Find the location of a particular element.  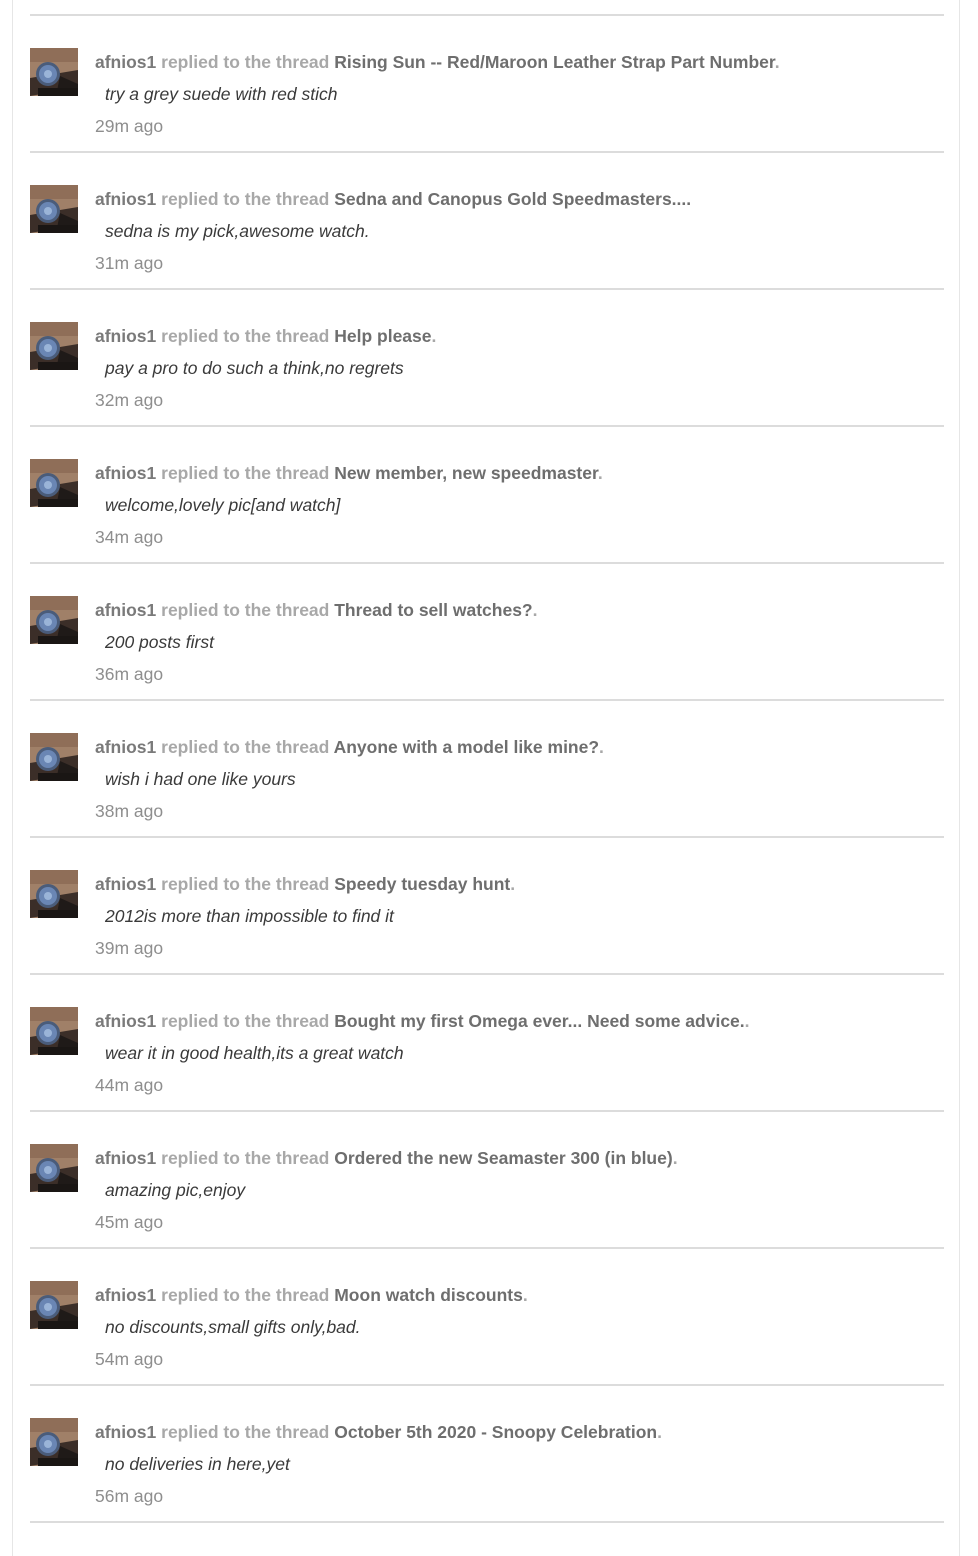

timestamp: 29m ago is located at coordinates (129, 126).